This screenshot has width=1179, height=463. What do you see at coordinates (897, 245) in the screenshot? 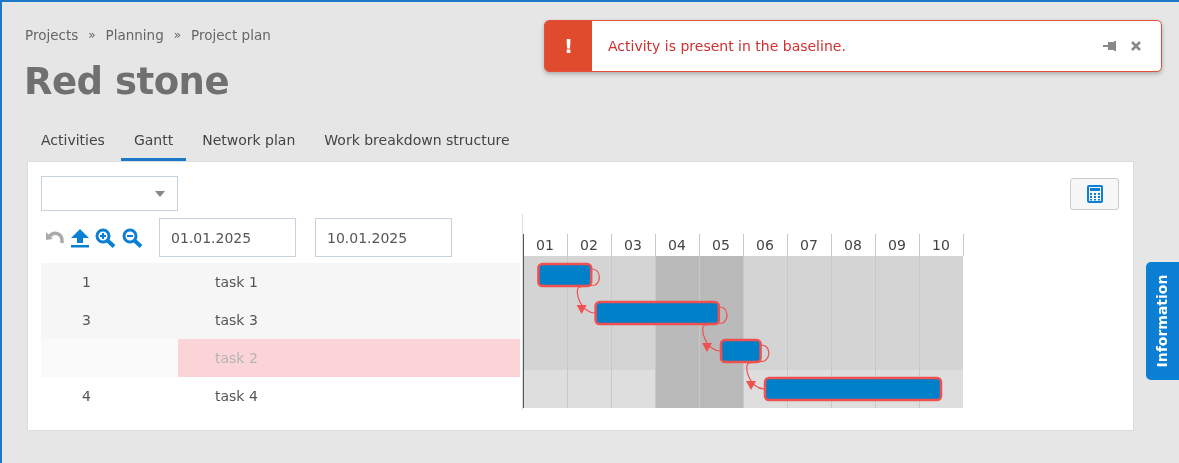
I see `day-label: 09` at bounding box center [897, 245].